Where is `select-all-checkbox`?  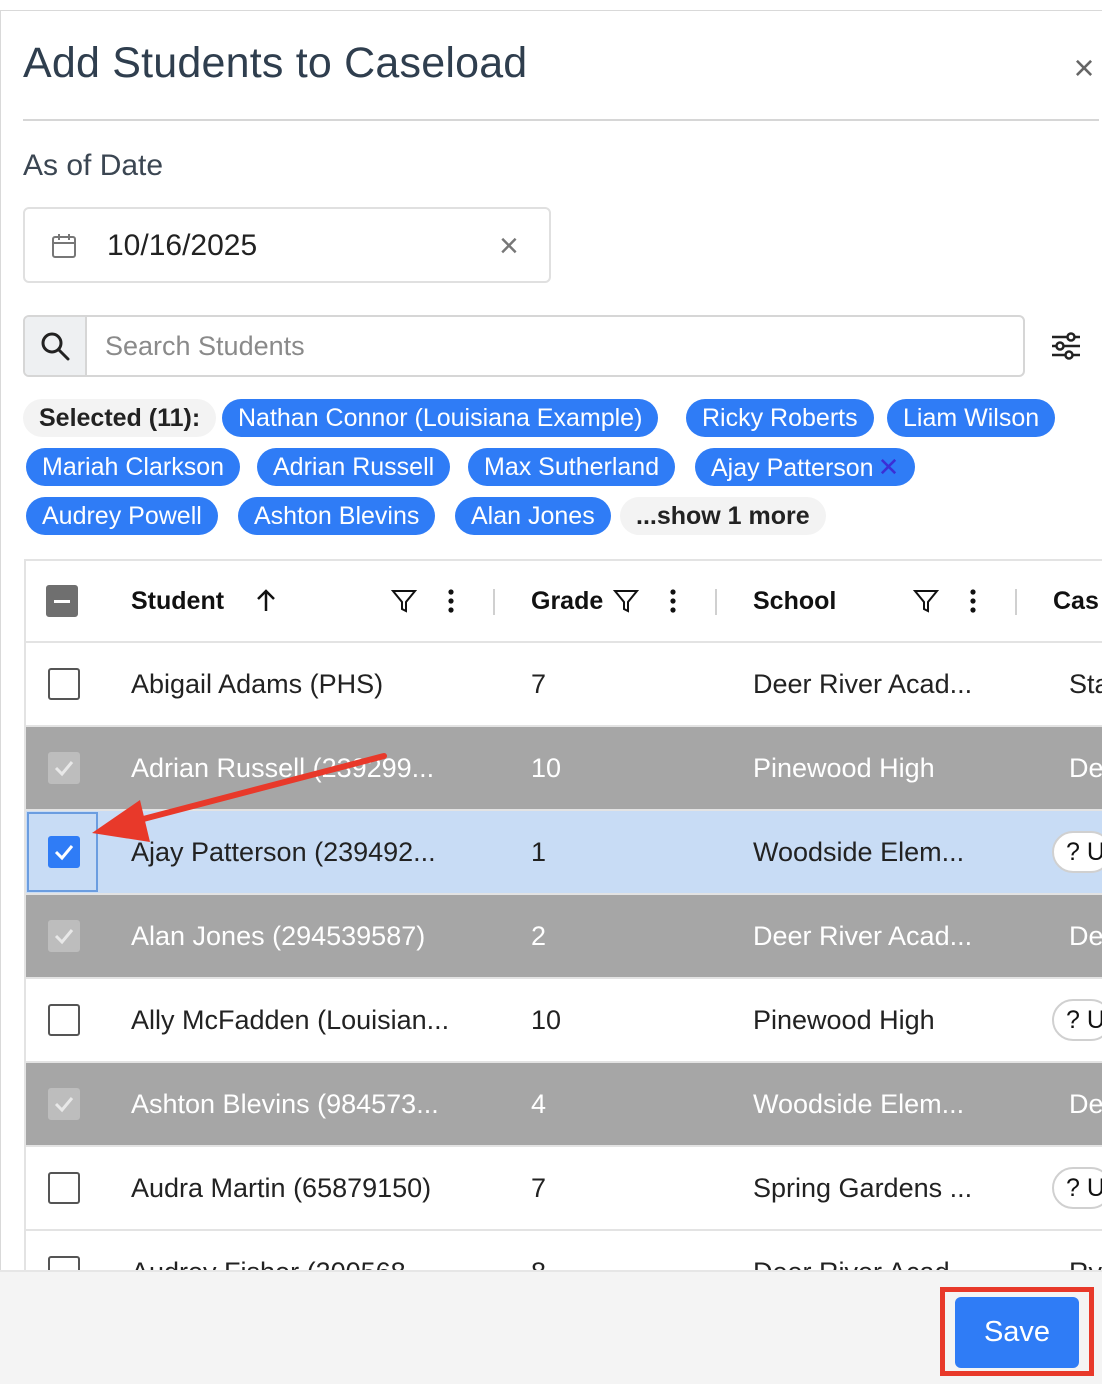 select-all-checkbox is located at coordinates (62, 601).